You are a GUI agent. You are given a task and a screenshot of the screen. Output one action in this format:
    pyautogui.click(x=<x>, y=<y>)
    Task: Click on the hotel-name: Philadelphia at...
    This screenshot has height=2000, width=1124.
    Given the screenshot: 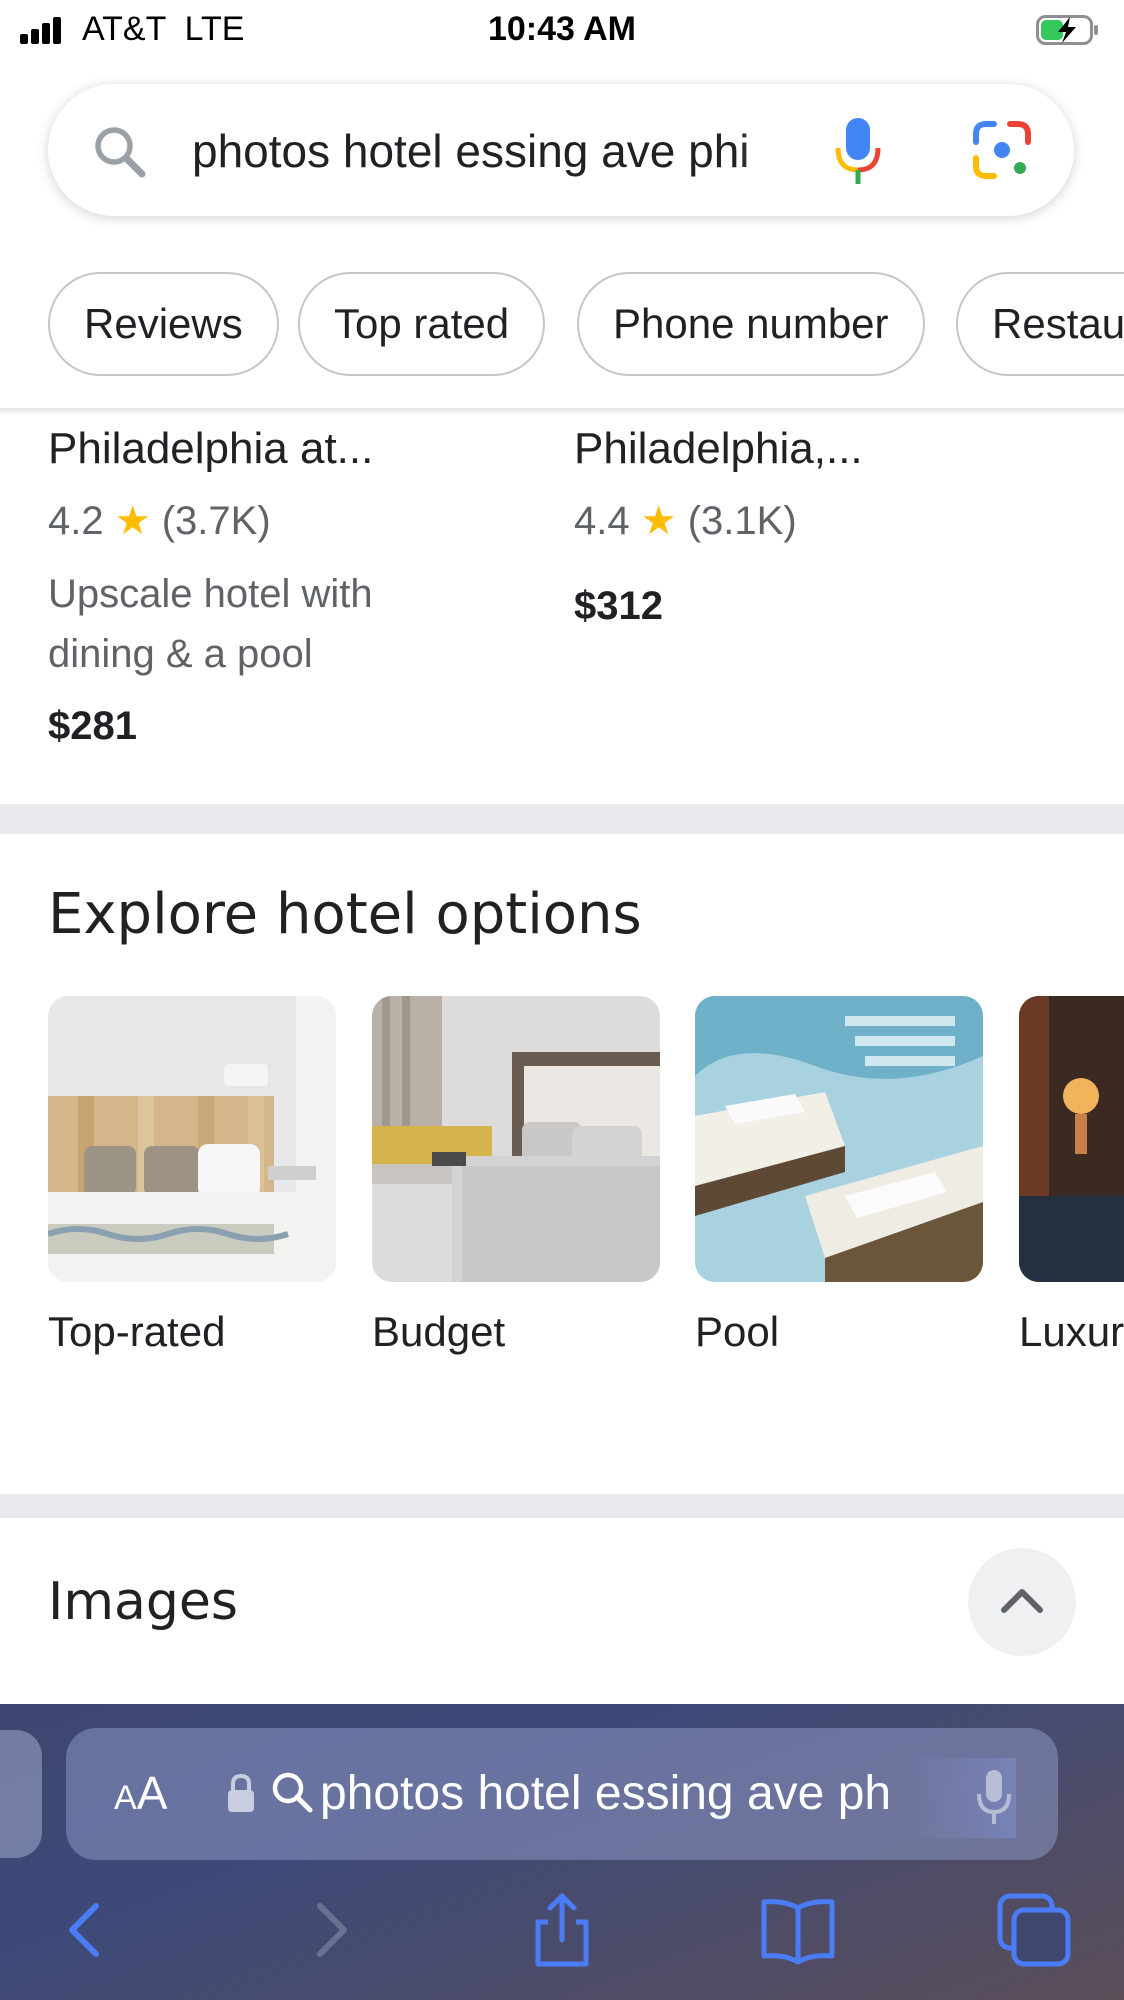 What is the action you would take?
    pyautogui.click(x=210, y=449)
    